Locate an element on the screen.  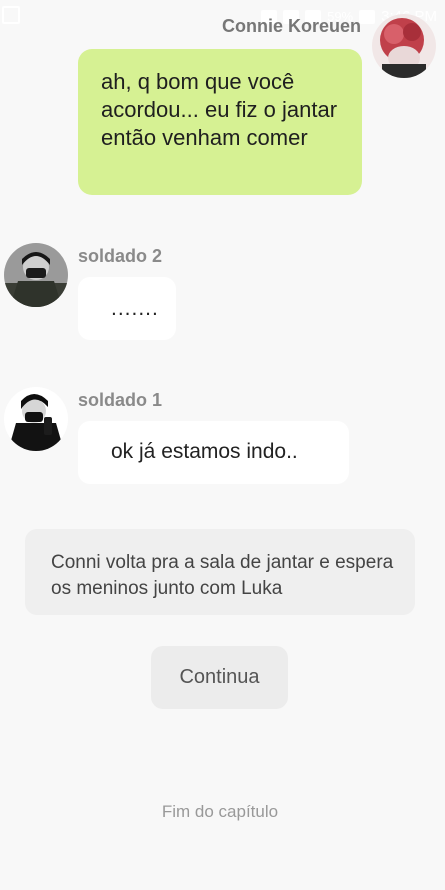
avatar-connie is located at coordinates (404, 46).